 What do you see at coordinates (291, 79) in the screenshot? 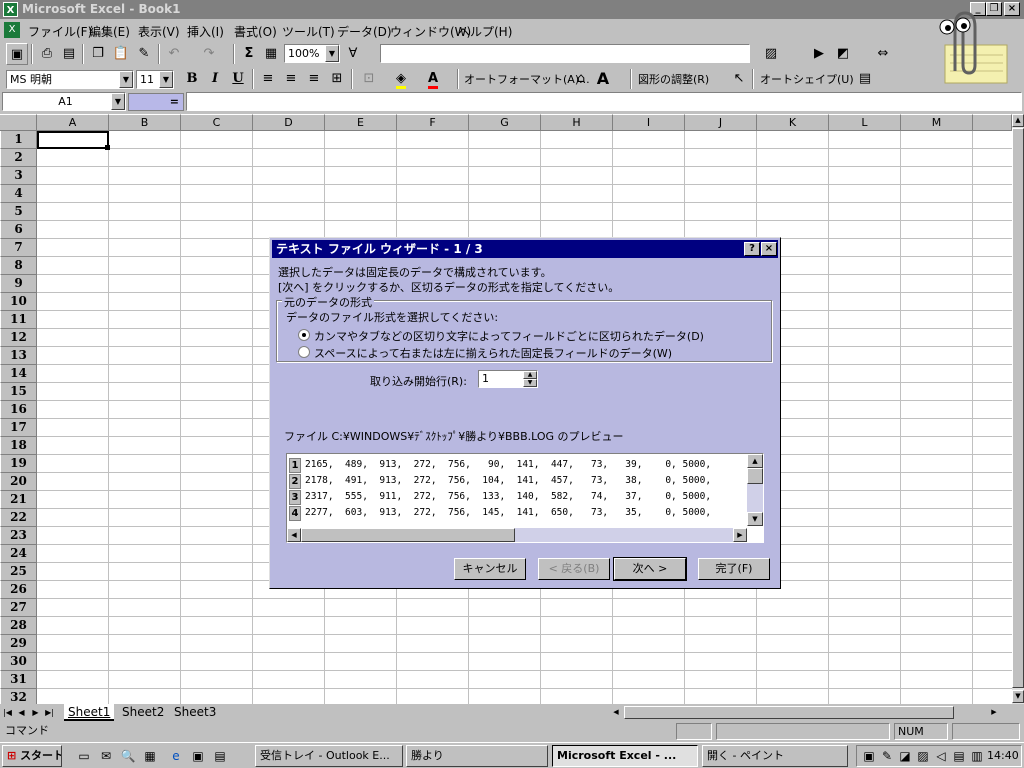
I see `align-center-icon: ≡` at bounding box center [291, 79].